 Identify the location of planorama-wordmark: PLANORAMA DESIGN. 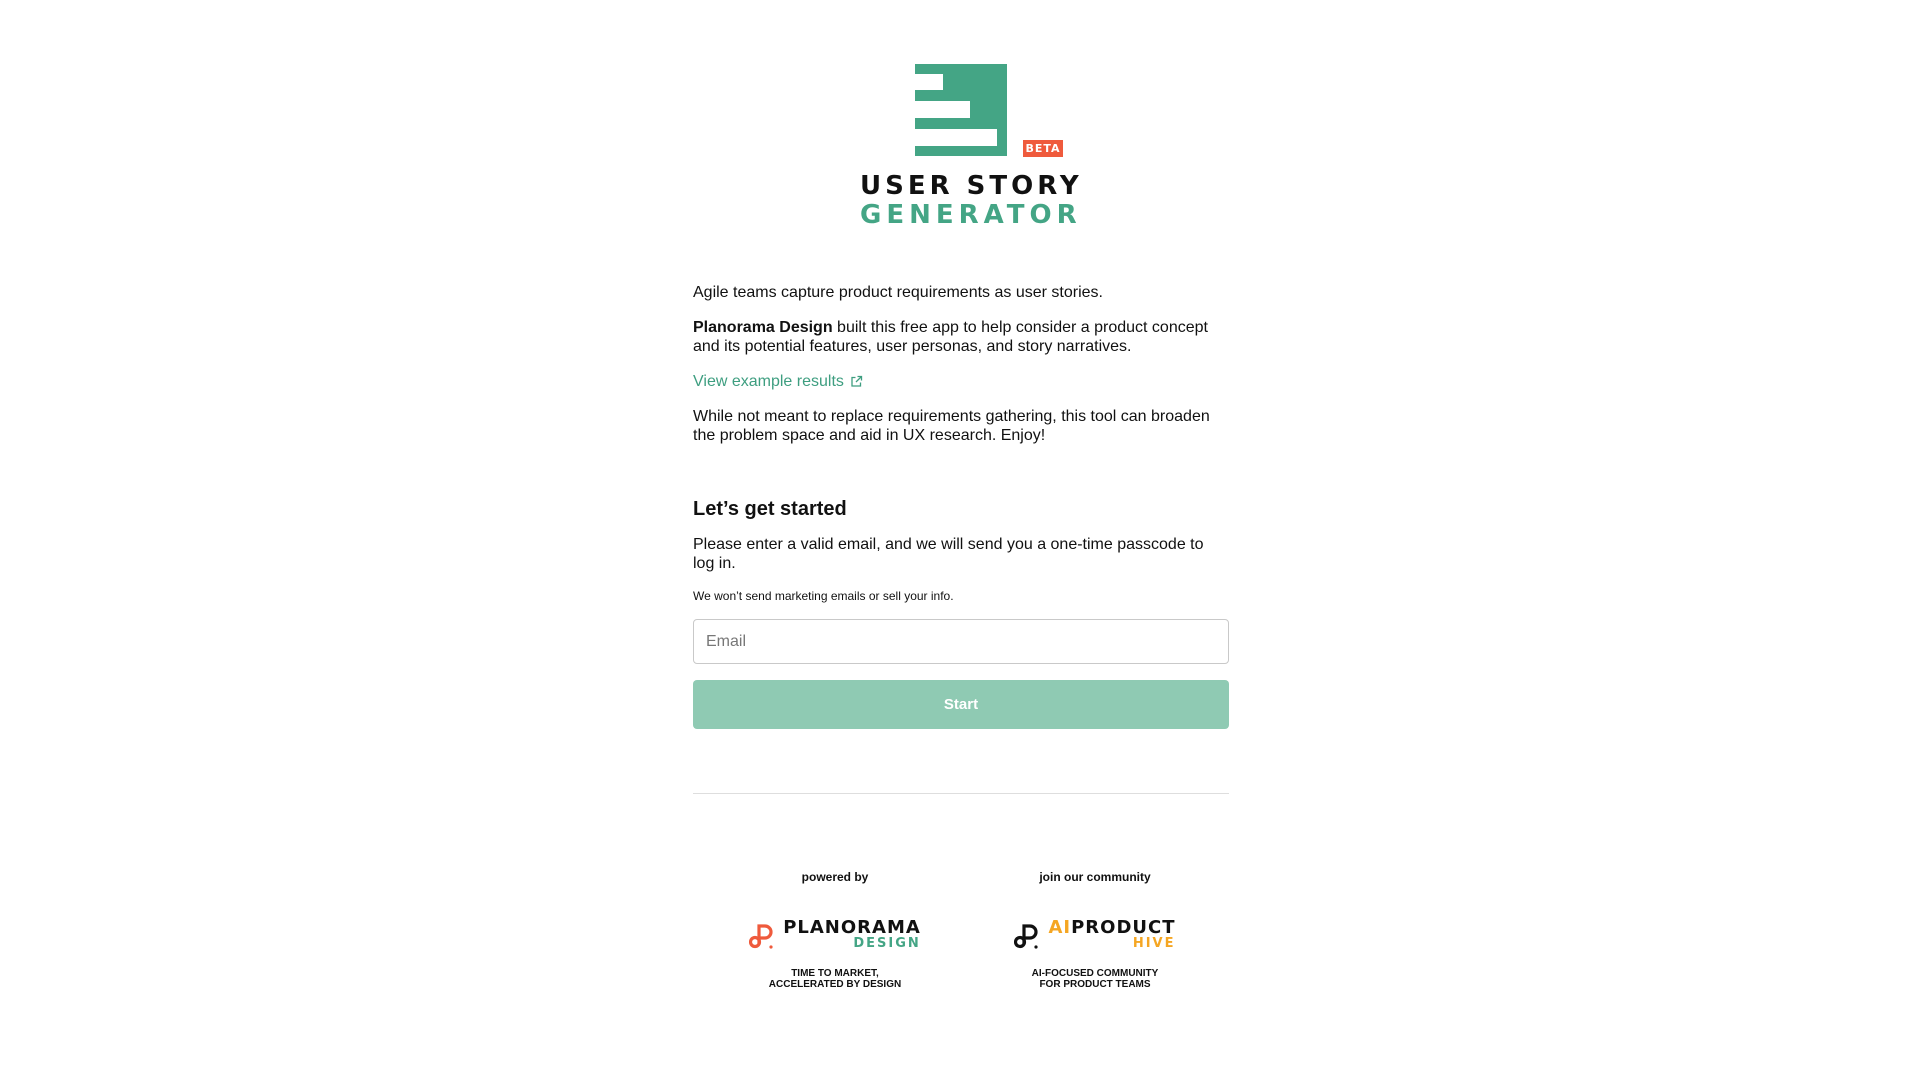
(852, 934).